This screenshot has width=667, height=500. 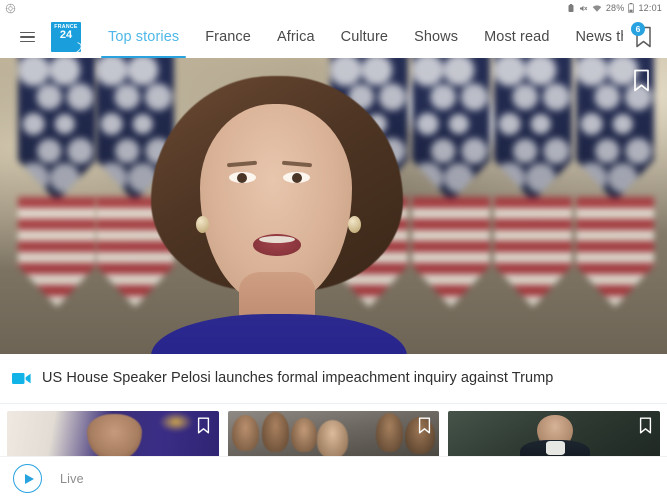 What do you see at coordinates (555, 448) in the screenshot?
I see `thumbnail-subject-shirt` at bounding box center [555, 448].